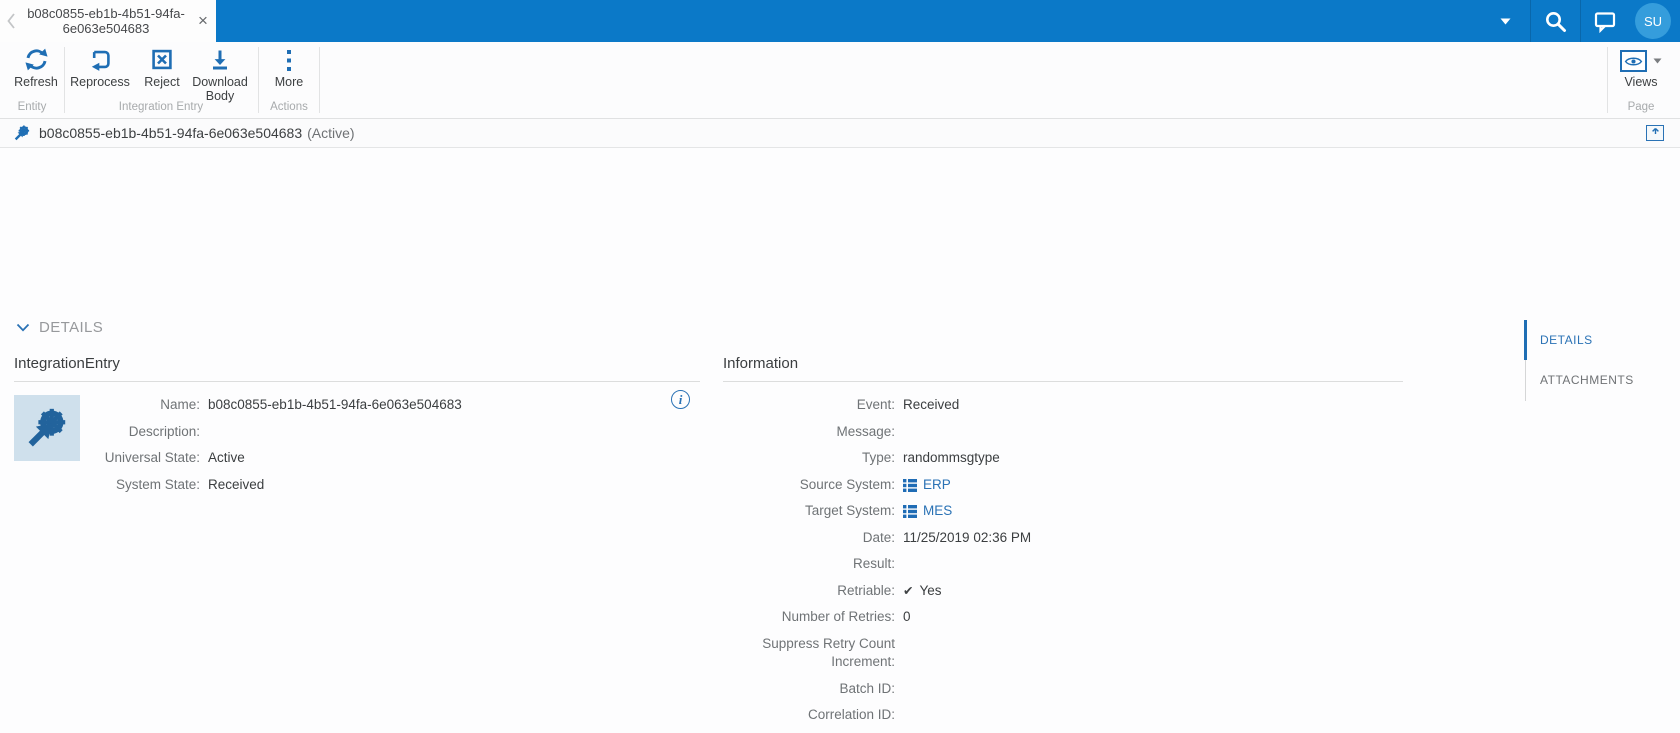 This screenshot has height=733, width=1680. I want to click on entity-thumbnail, so click(47, 428).